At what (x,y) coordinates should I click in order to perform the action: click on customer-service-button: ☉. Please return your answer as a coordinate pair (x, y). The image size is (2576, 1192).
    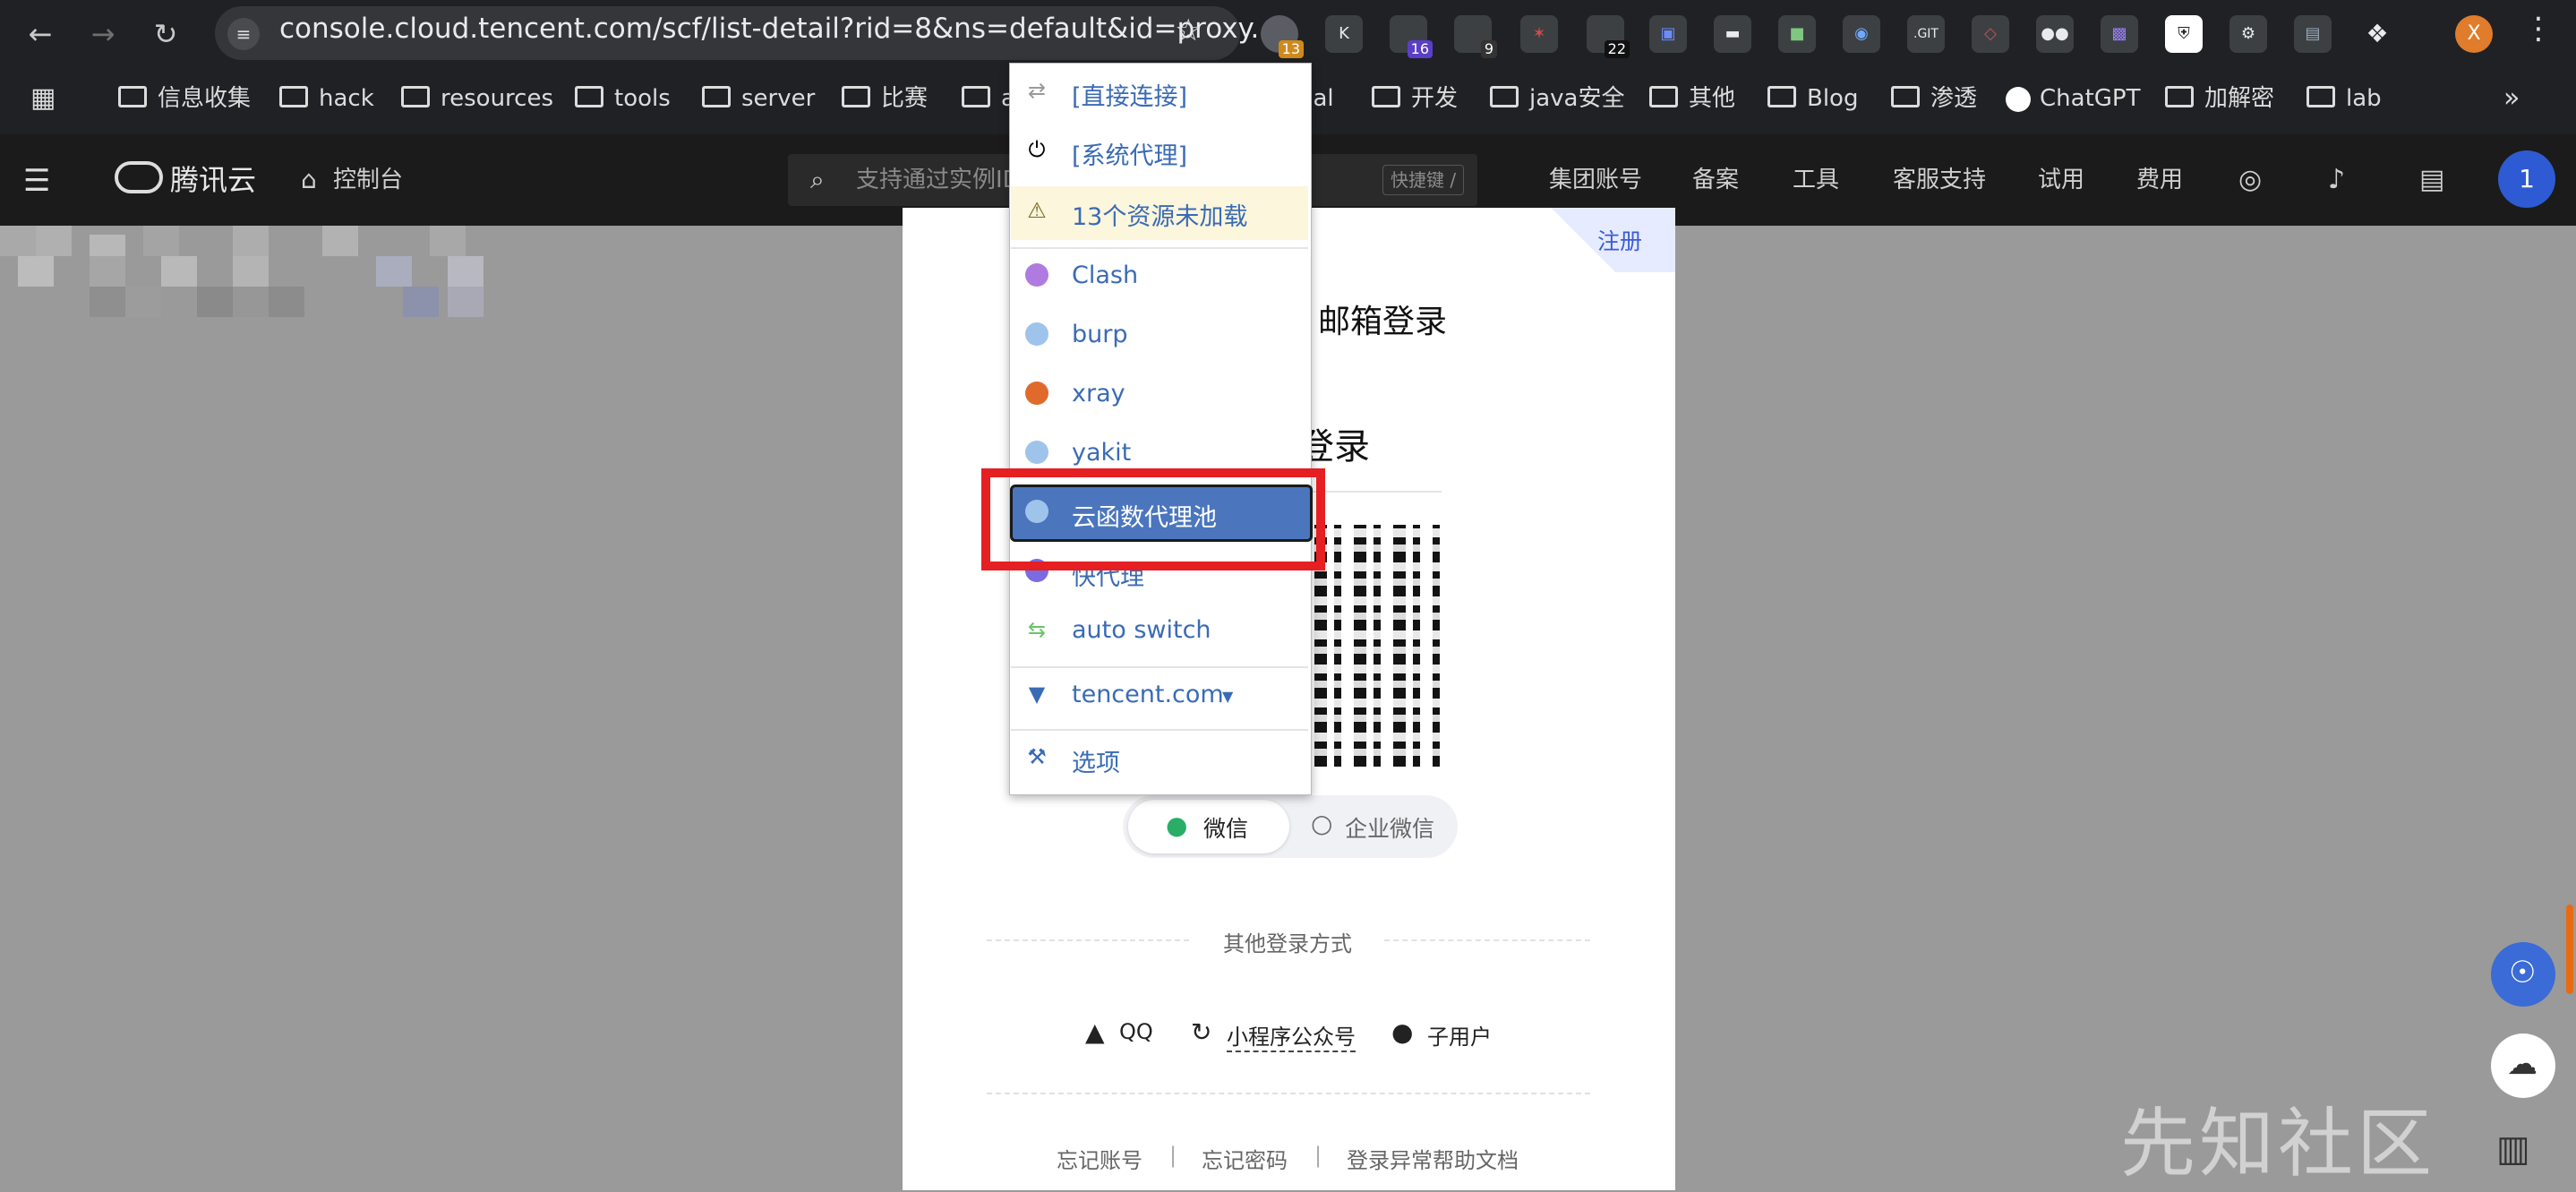
    Looking at the image, I should click on (2523, 974).